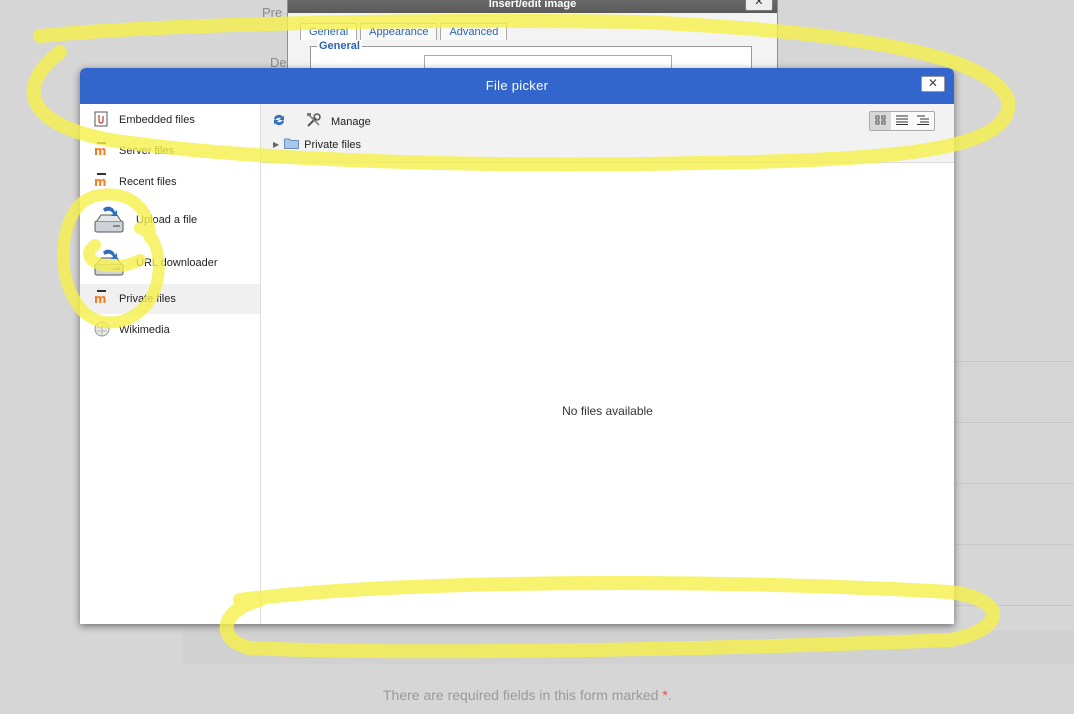  I want to click on view-tree-button, so click(923, 121).